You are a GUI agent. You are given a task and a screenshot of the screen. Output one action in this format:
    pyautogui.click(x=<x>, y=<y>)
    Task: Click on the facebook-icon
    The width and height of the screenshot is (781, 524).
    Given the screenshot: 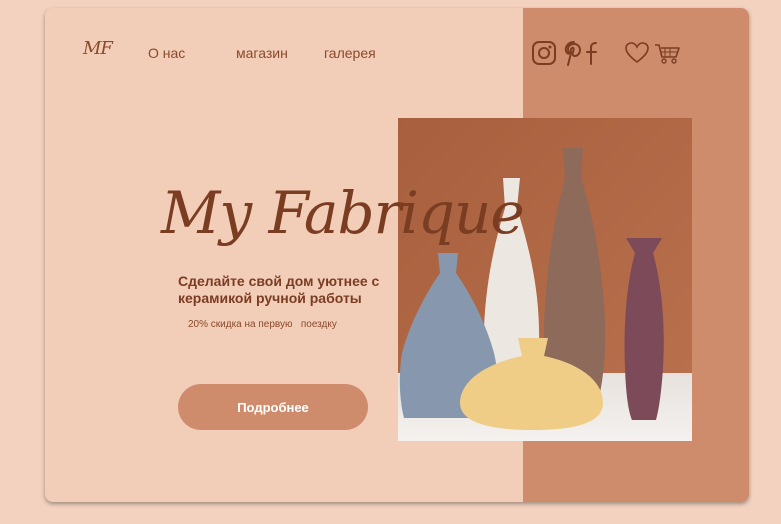 What is the action you would take?
    pyautogui.click(x=593, y=53)
    